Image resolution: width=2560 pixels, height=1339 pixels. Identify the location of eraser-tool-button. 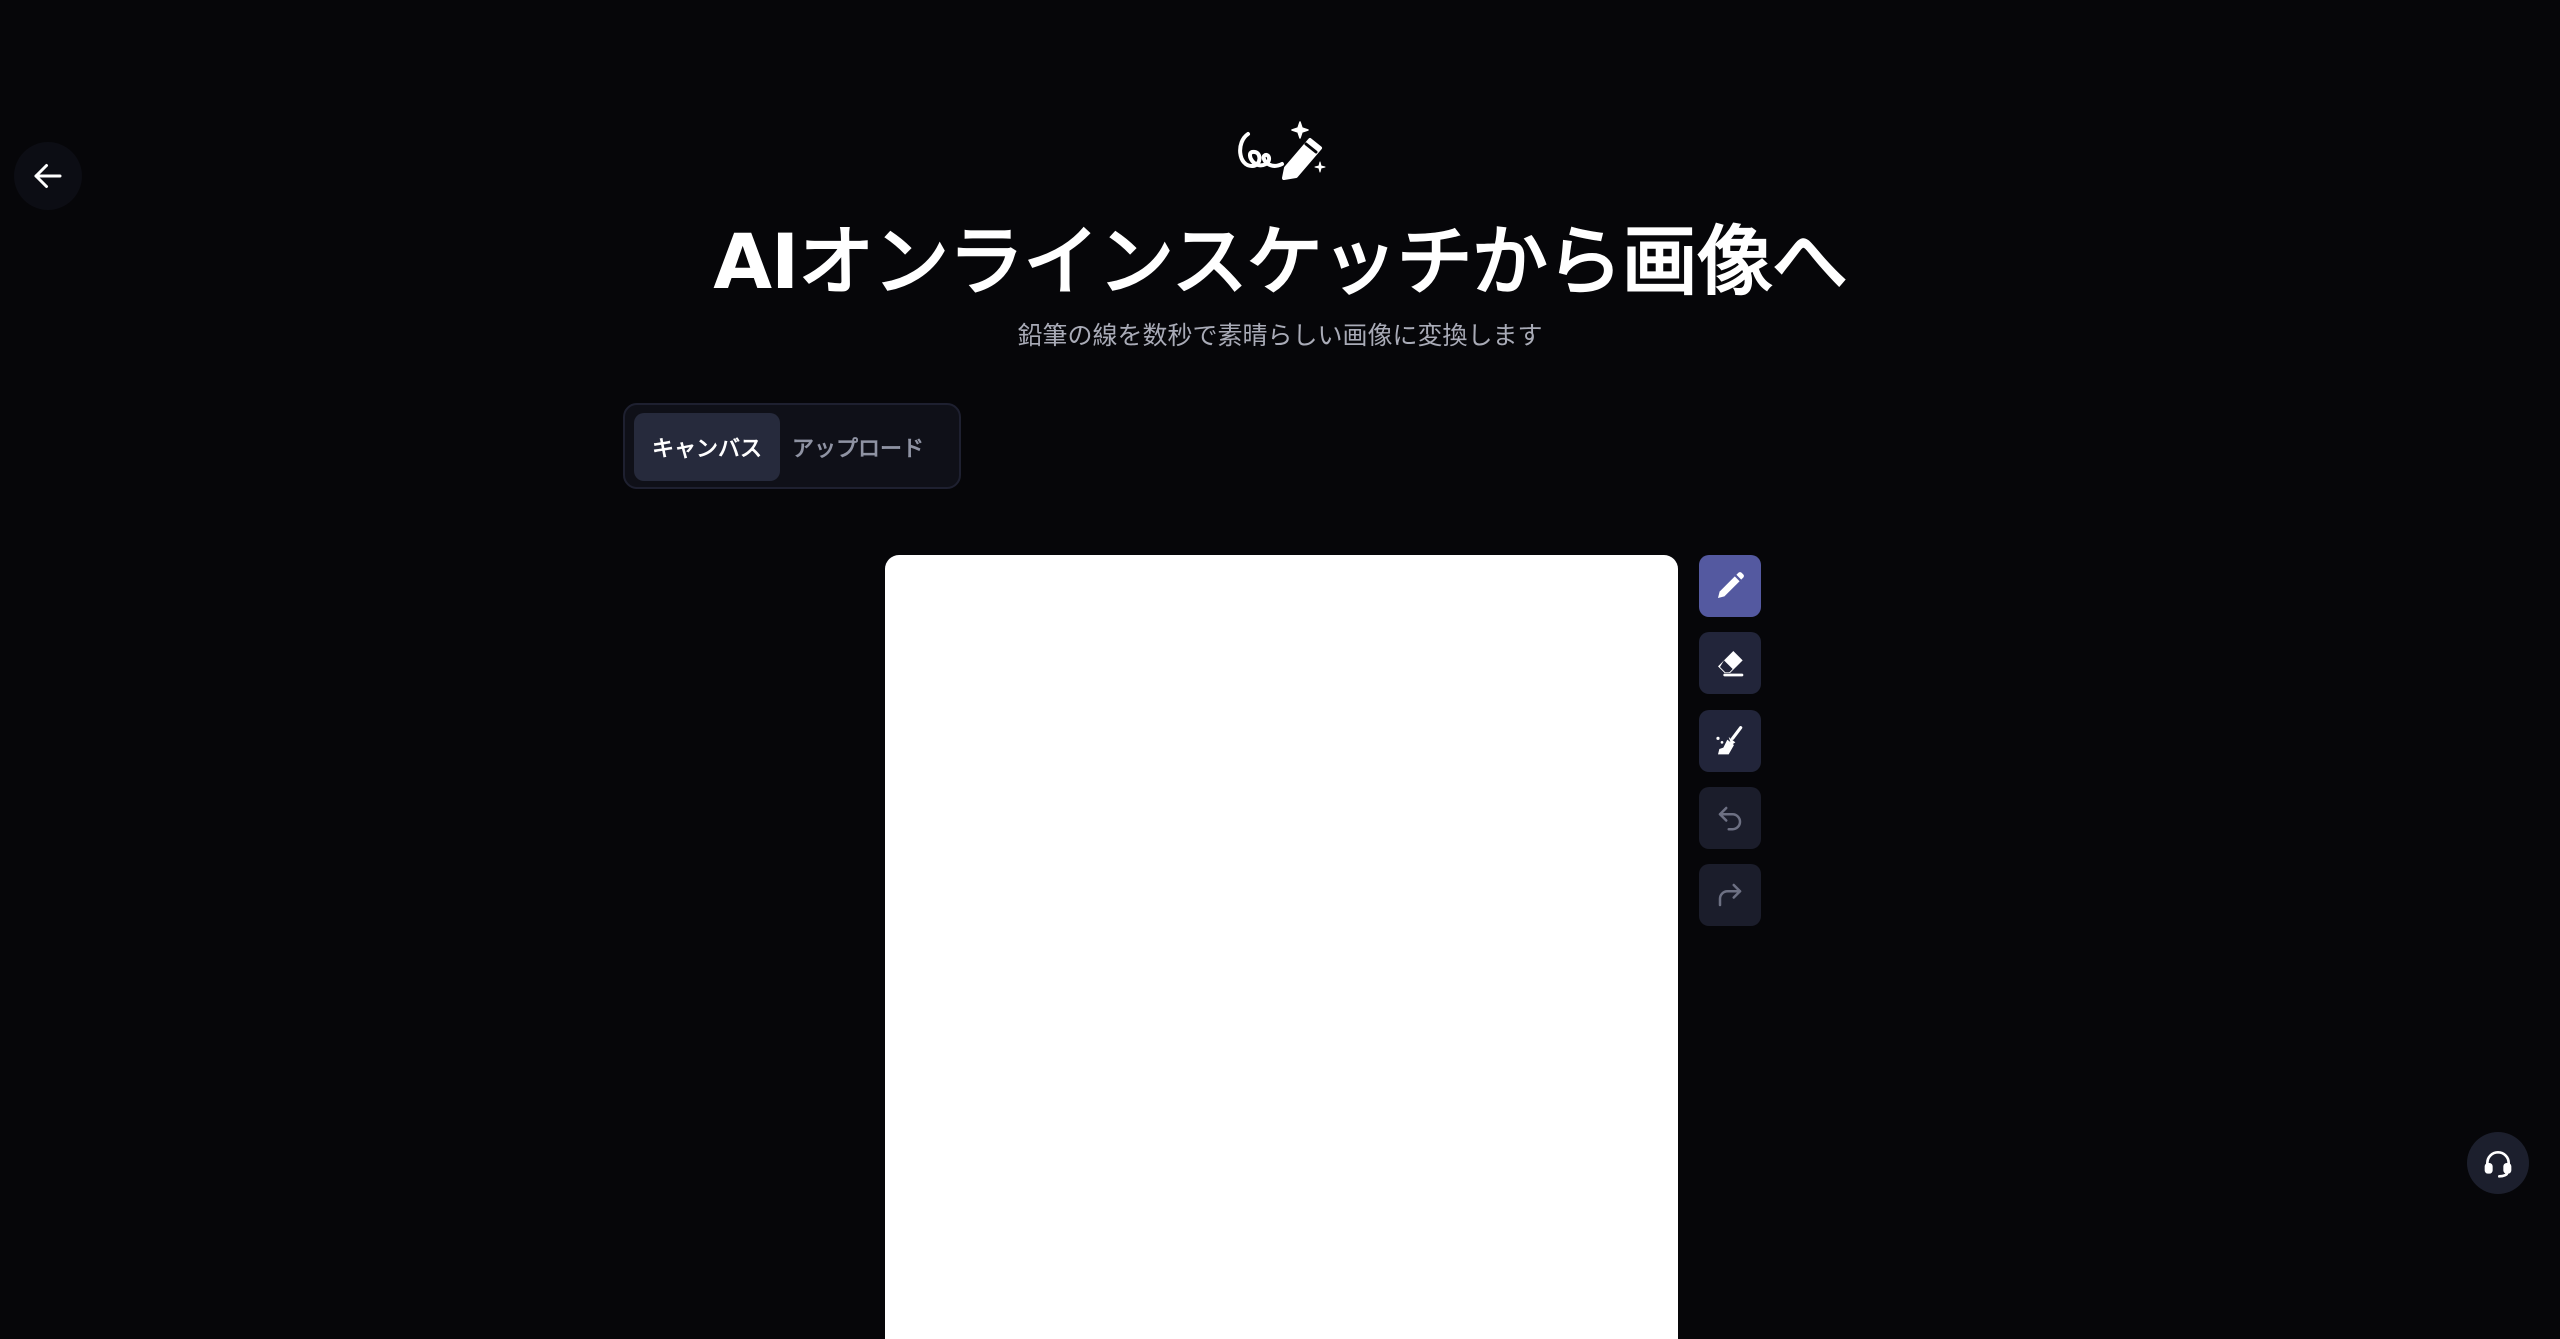
(1730, 663).